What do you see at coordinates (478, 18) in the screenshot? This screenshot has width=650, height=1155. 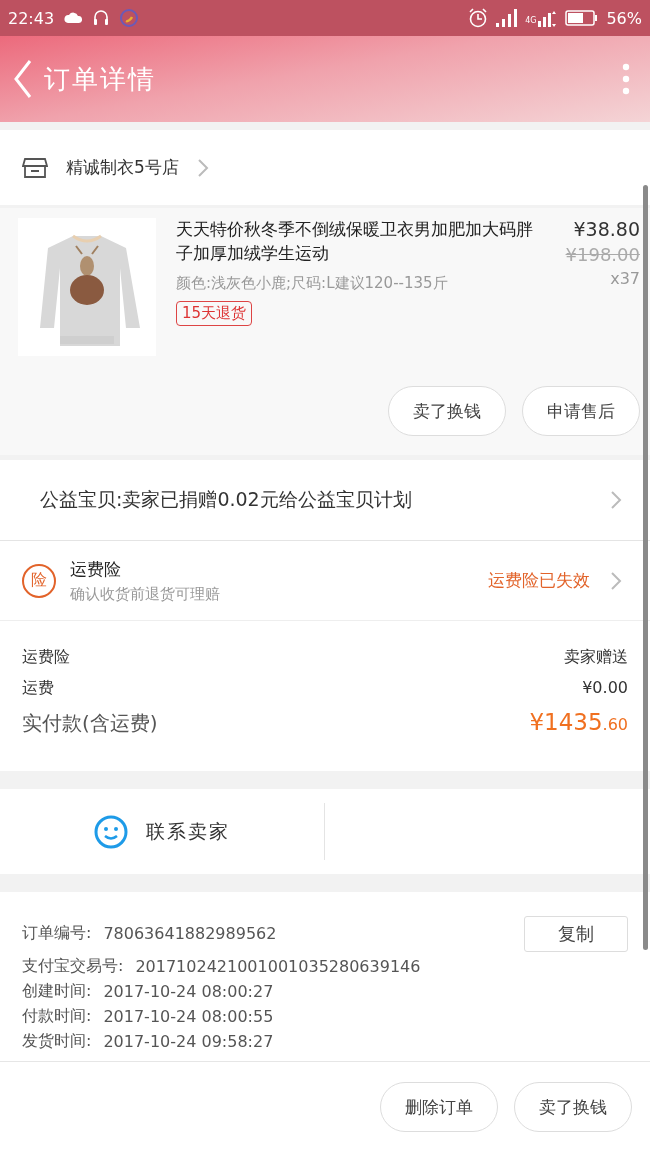 I see `alarm-icon` at bounding box center [478, 18].